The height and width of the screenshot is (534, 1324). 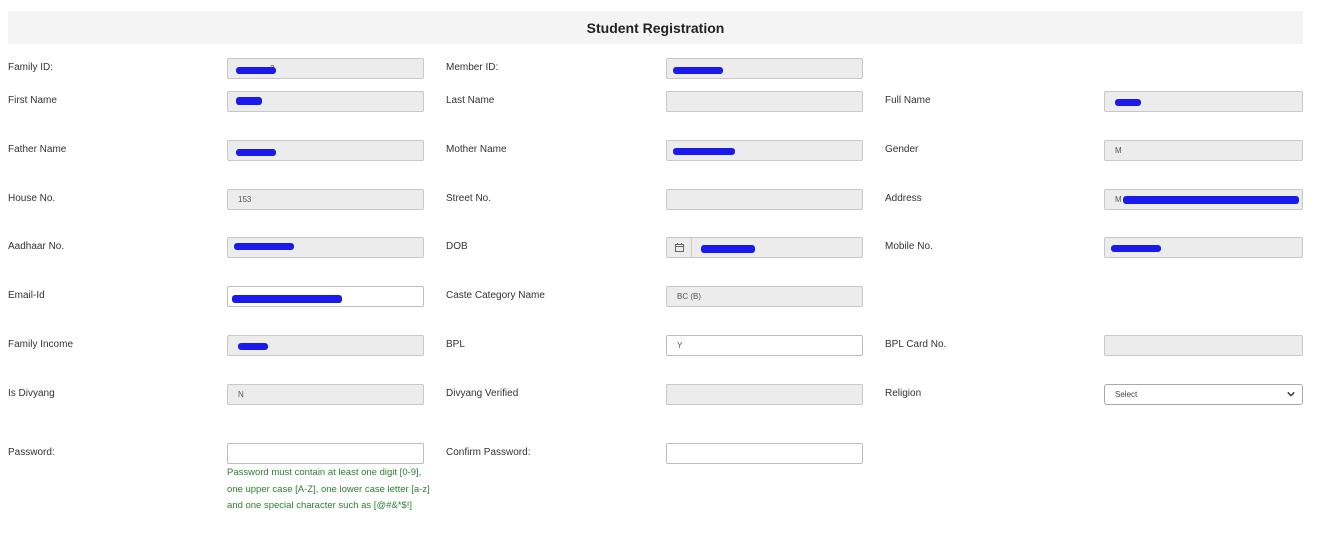 What do you see at coordinates (482, 393) in the screenshot?
I see `divyang-verified-label: Divyang Verified` at bounding box center [482, 393].